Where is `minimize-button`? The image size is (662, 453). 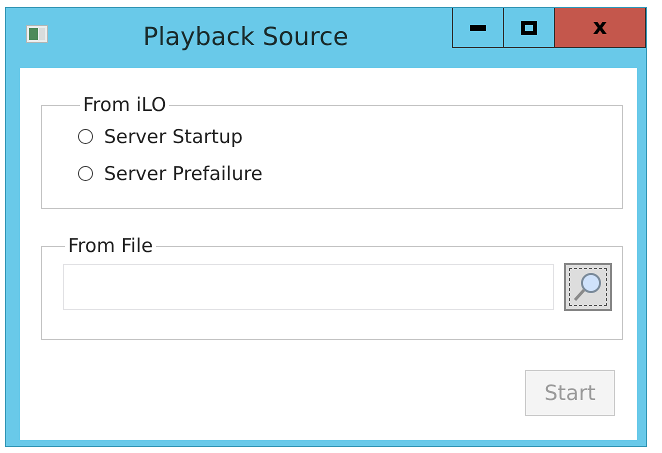
minimize-button is located at coordinates (478, 28).